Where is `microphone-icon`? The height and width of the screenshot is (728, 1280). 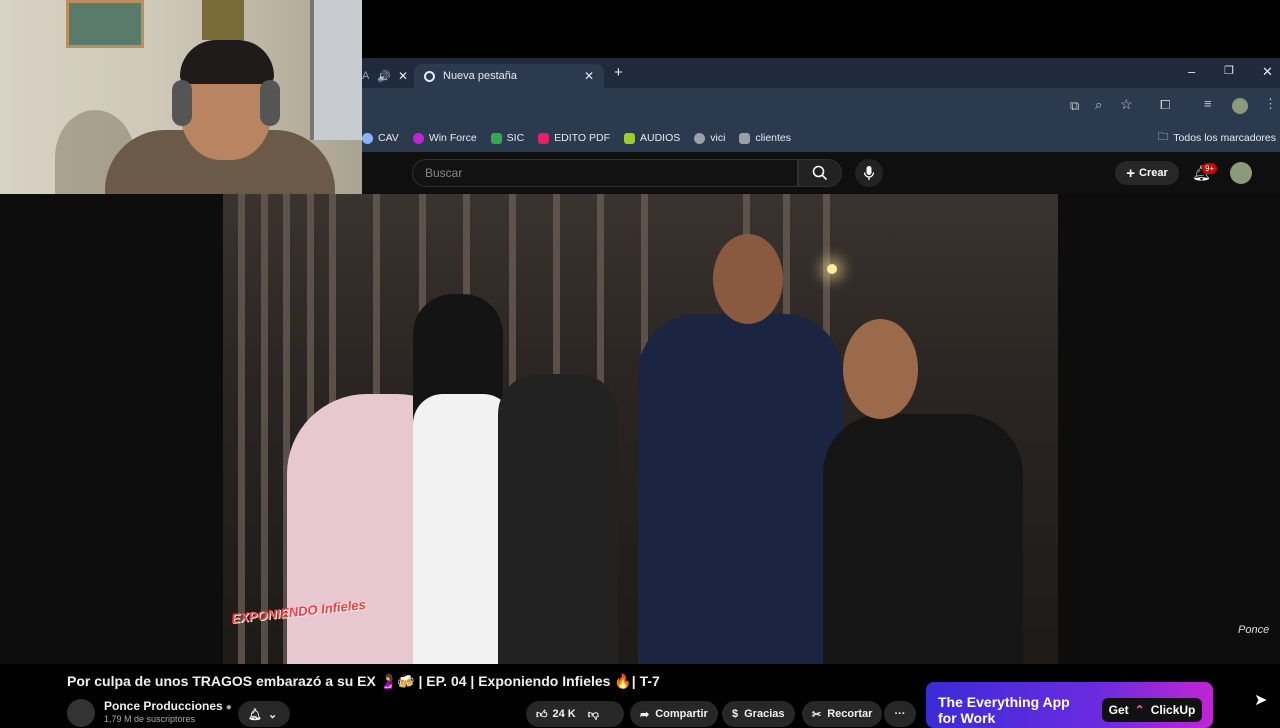
microphone-icon is located at coordinates (869, 173).